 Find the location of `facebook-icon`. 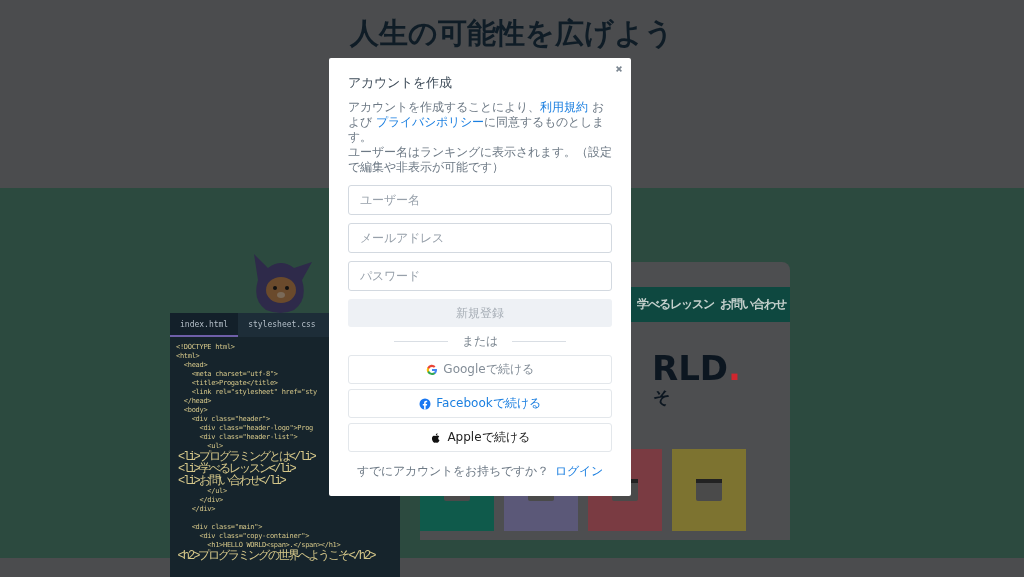

facebook-icon is located at coordinates (425, 403).